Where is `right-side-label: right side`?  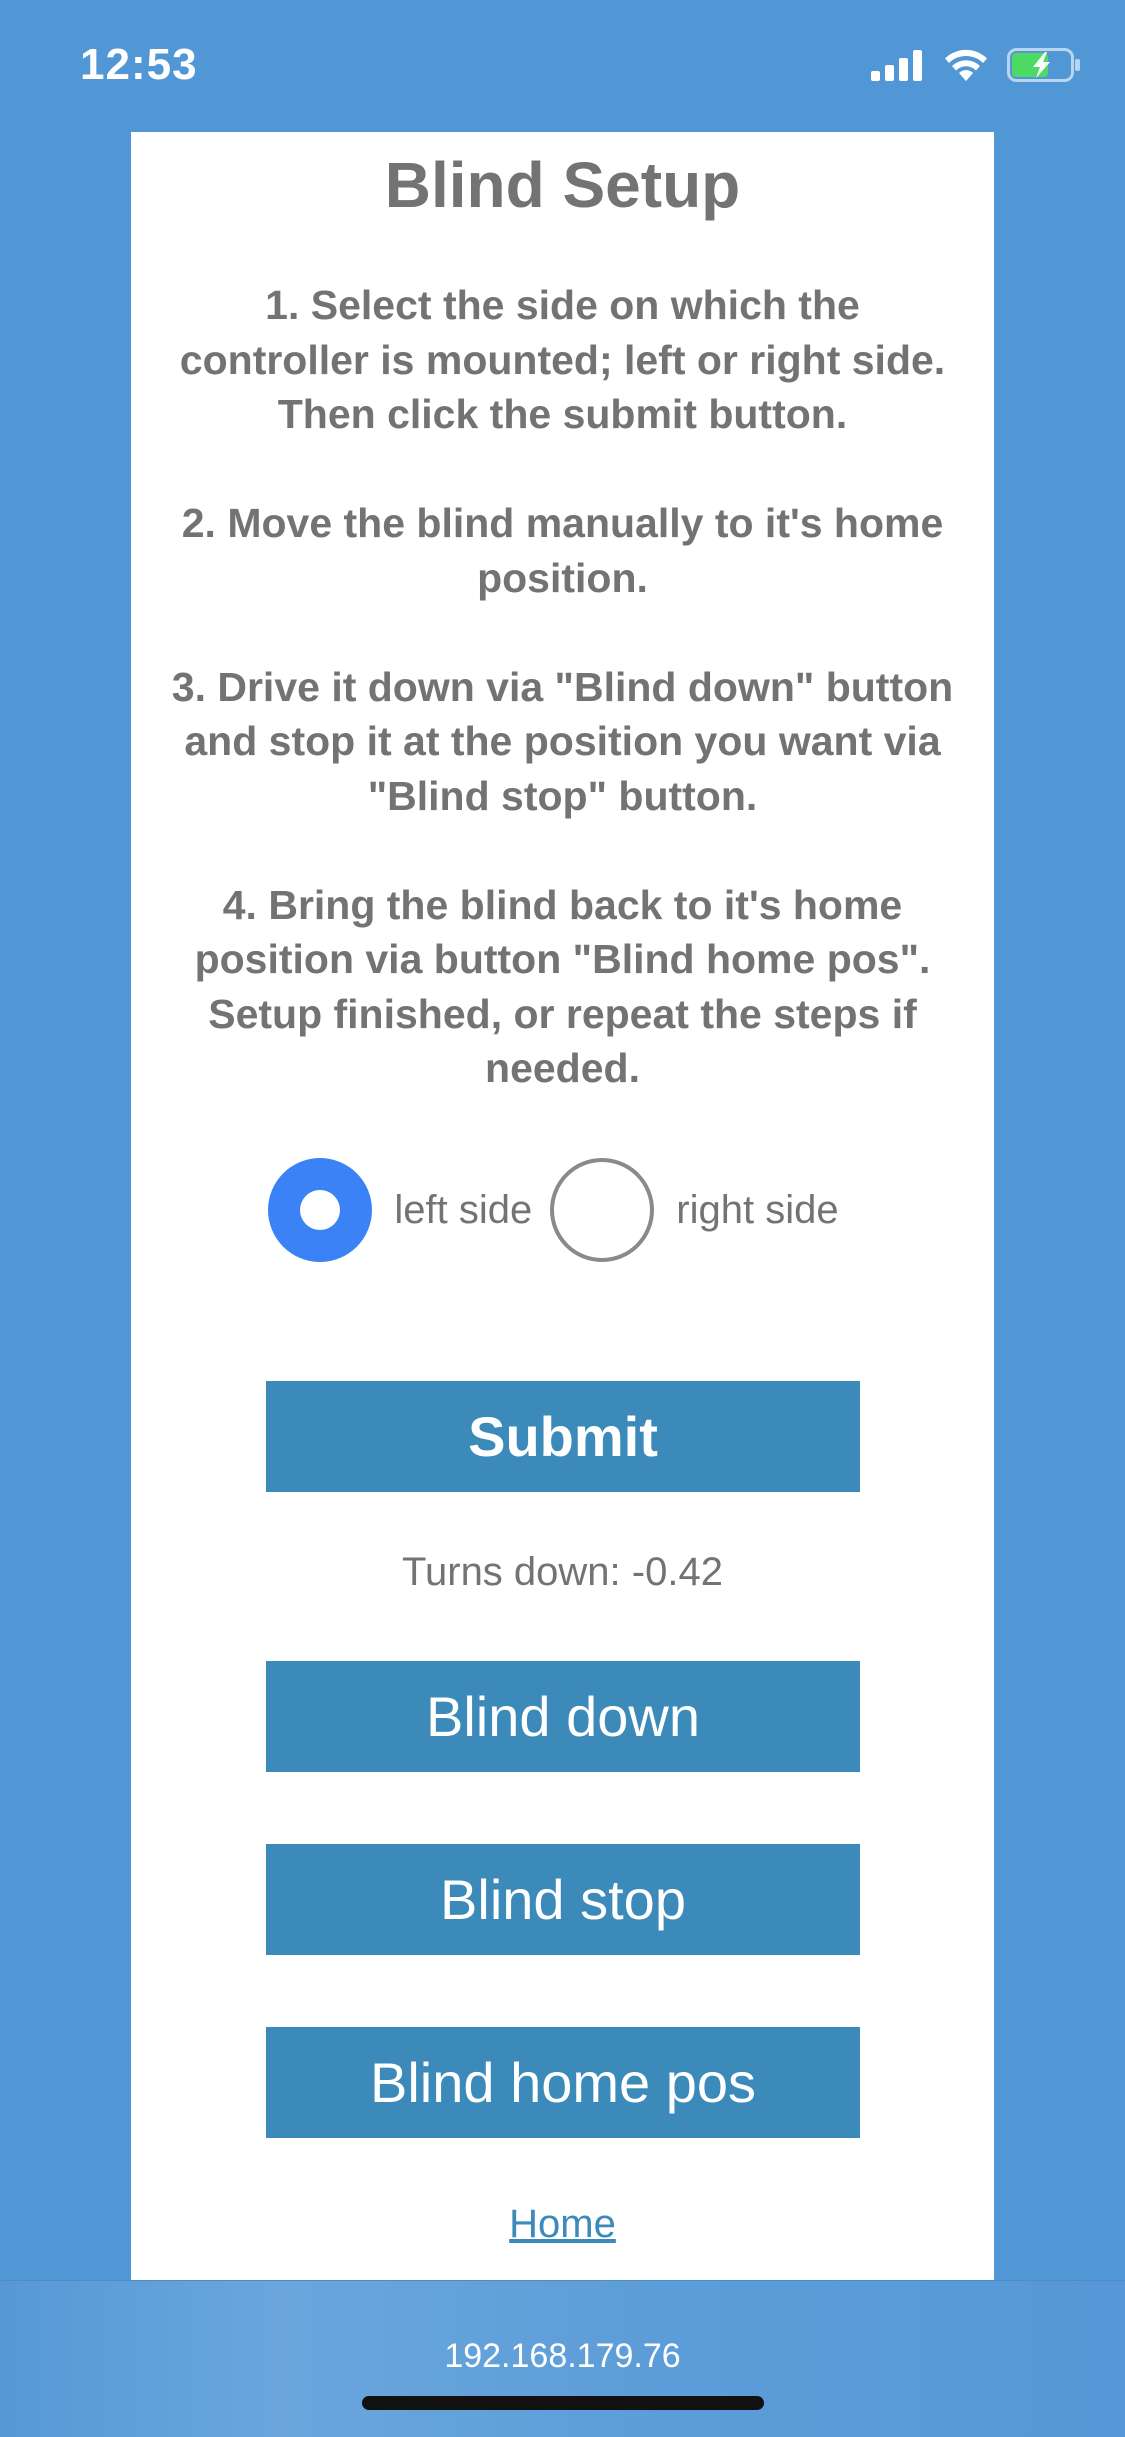
right-side-label: right side is located at coordinates (757, 1210).